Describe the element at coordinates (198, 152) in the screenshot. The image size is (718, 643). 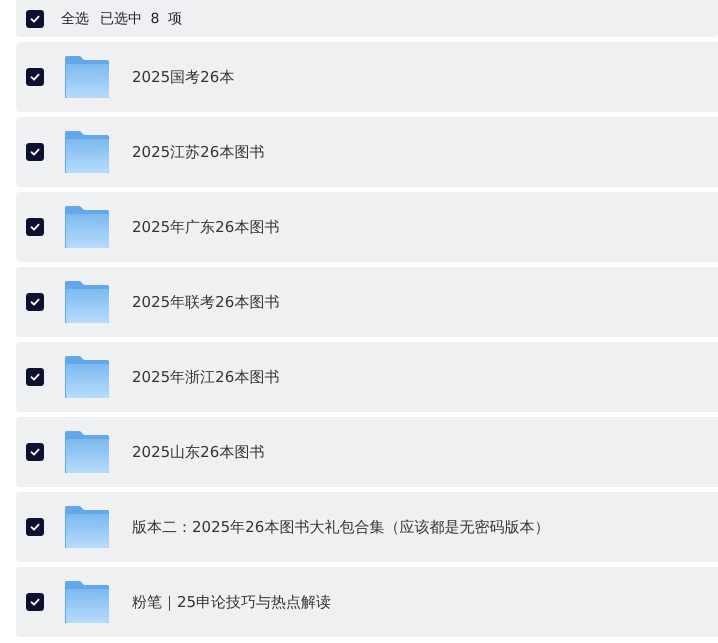
I see `folder-name: 2025江苏26本图书` at that location.